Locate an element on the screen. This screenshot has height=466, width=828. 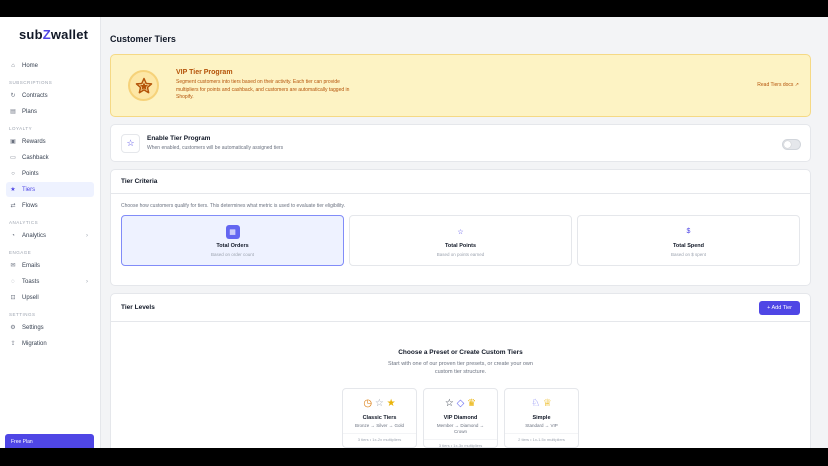
criteria-option-total-orders: ▦ Total Orders Based on order count is located at coordinates (232, 240).